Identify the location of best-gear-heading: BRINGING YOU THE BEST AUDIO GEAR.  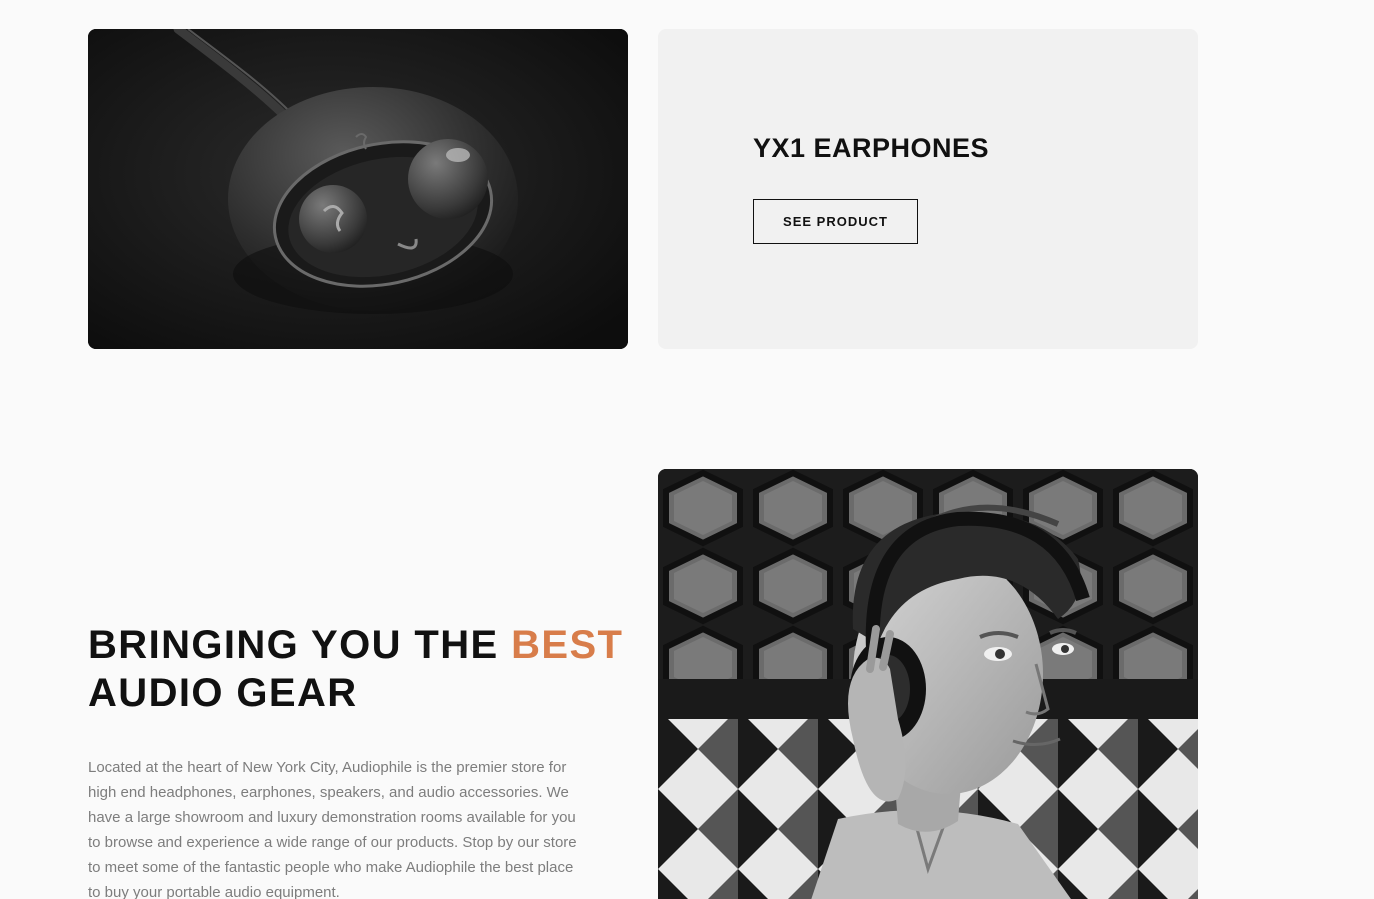
(358, 669).